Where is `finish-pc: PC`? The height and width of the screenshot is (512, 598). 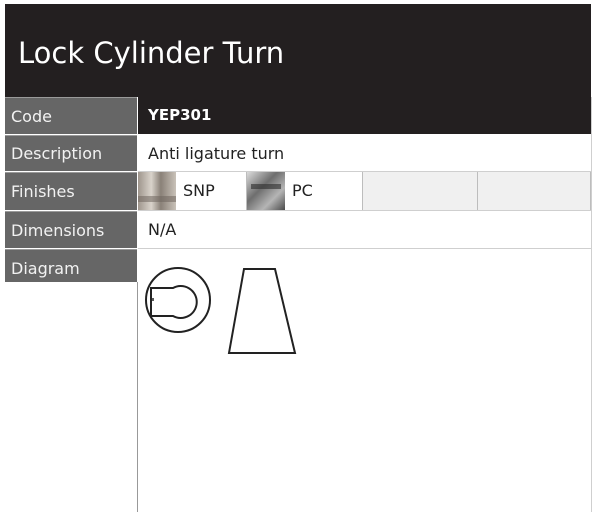 finish-pc: PC is located at coordinates (305, 191).